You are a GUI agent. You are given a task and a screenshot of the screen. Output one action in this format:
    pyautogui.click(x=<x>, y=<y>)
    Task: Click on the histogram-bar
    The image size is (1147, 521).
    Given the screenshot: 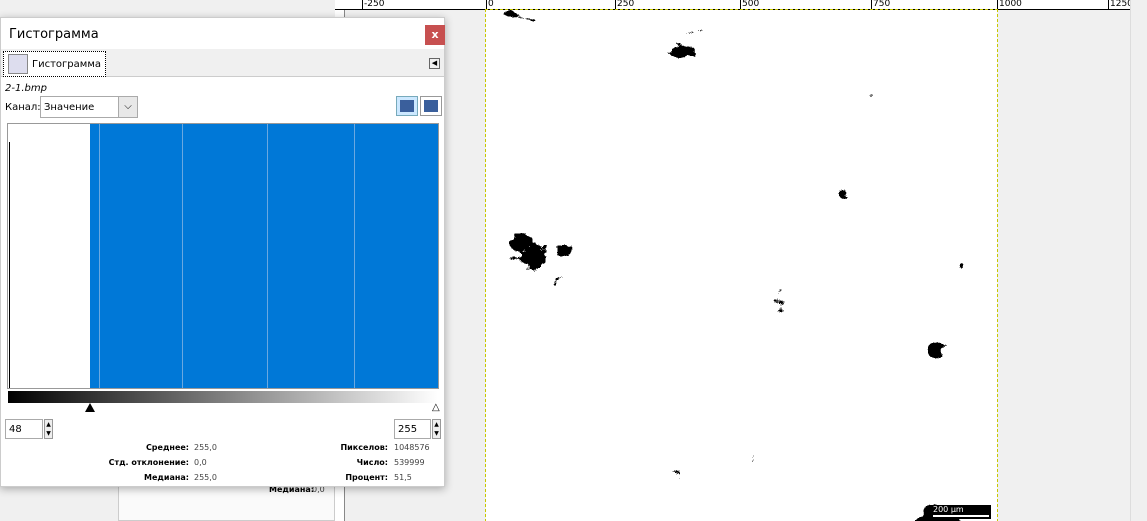 What is the action you would take?
    pyautogui.click(x=9, y=265)
    